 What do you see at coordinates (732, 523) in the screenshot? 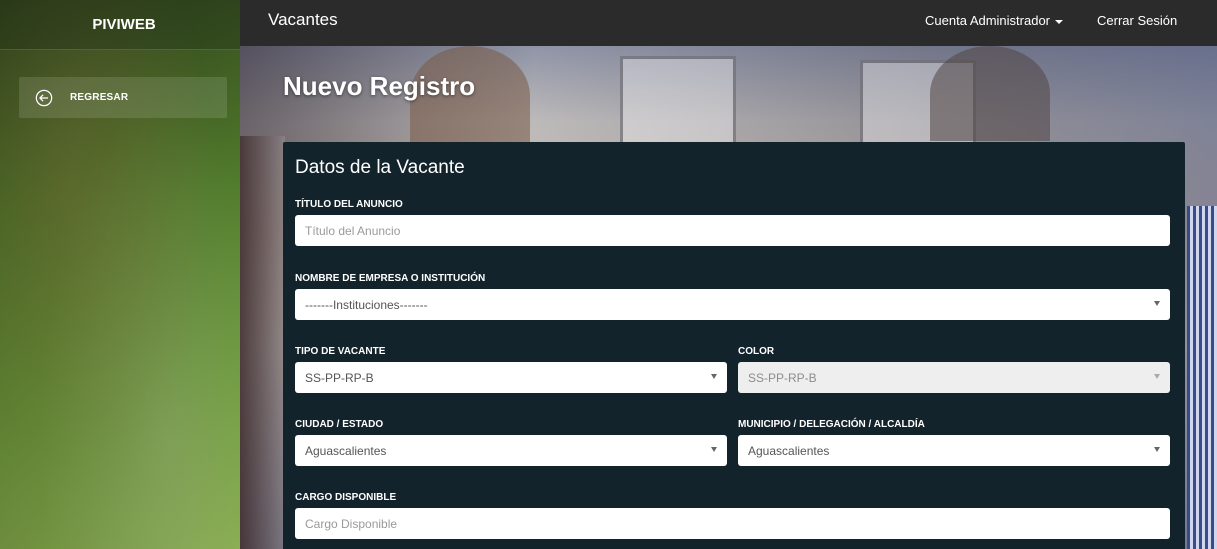
I see `cargo-input: Cargo Disponible` at bounding box center [732, 523].